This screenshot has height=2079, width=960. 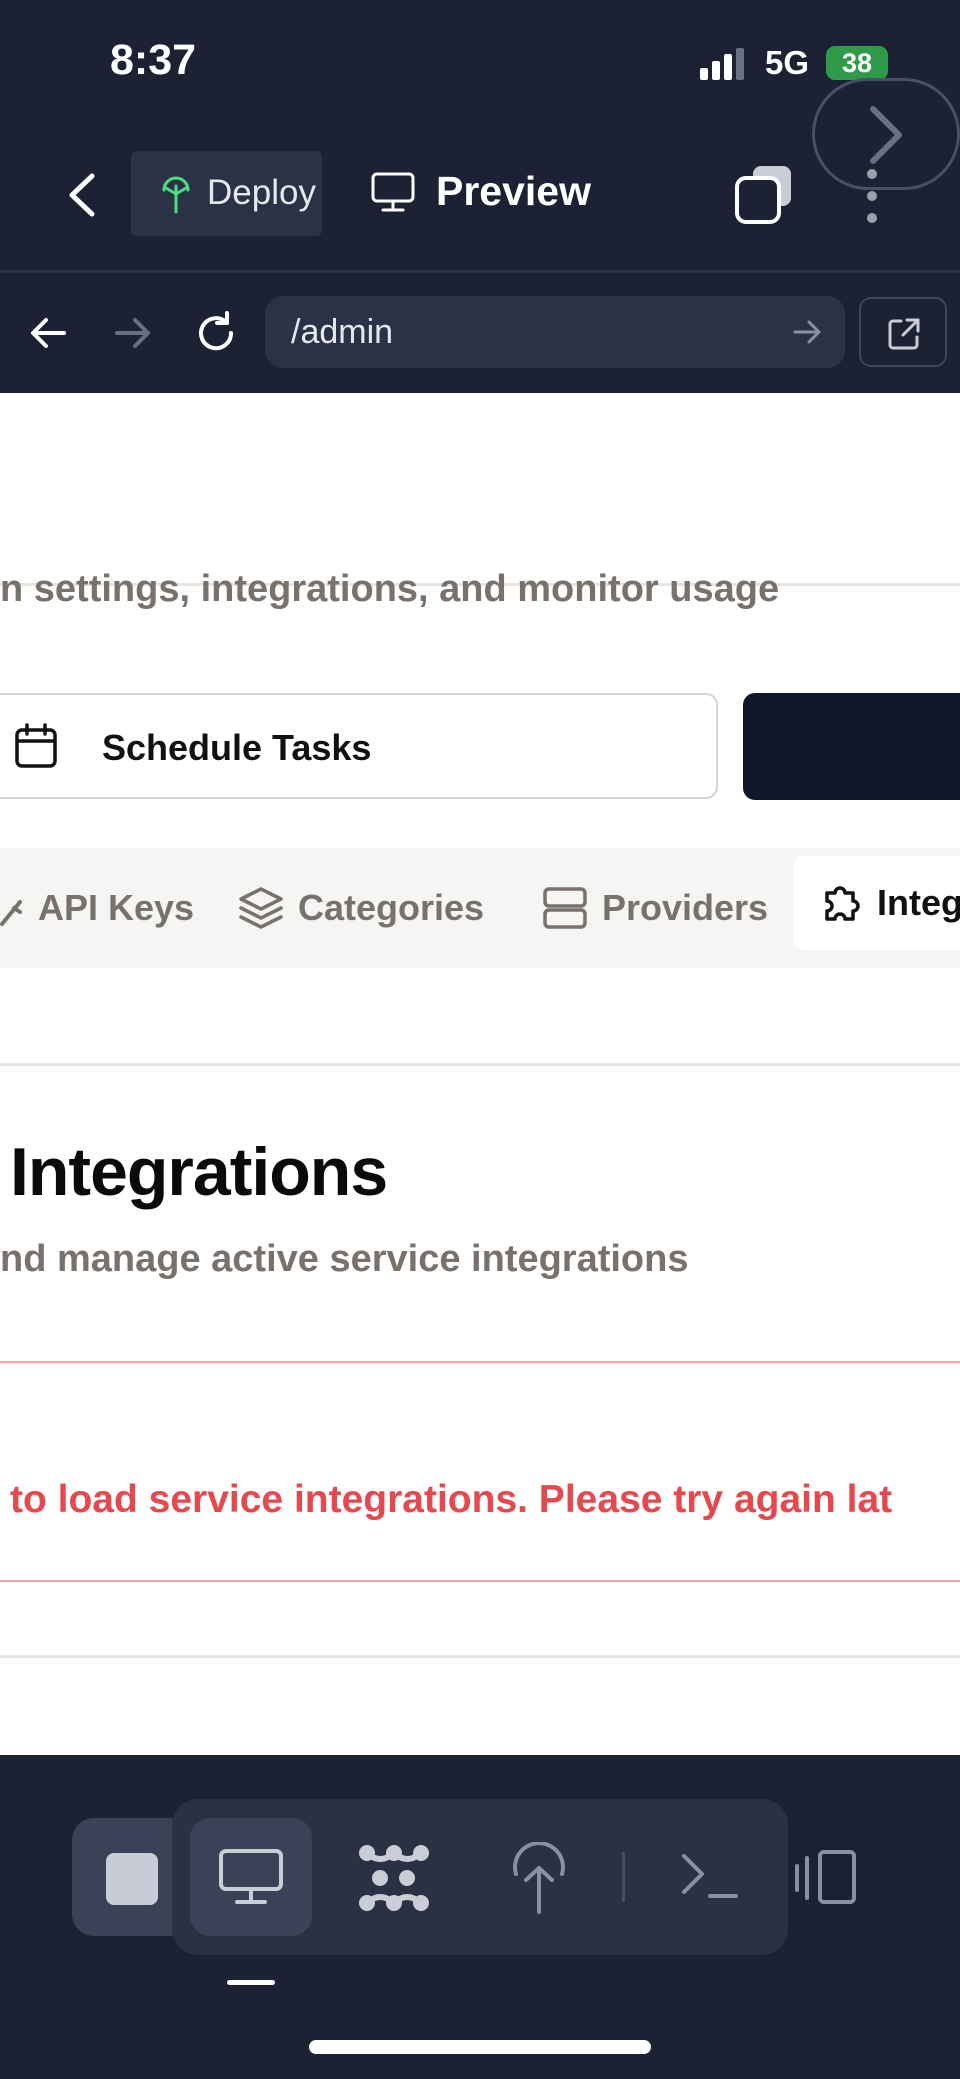 What do you see at coordinates (787, 62) in the screenshot?
I see `network-label: 5G` at bounding box center [787, 62].